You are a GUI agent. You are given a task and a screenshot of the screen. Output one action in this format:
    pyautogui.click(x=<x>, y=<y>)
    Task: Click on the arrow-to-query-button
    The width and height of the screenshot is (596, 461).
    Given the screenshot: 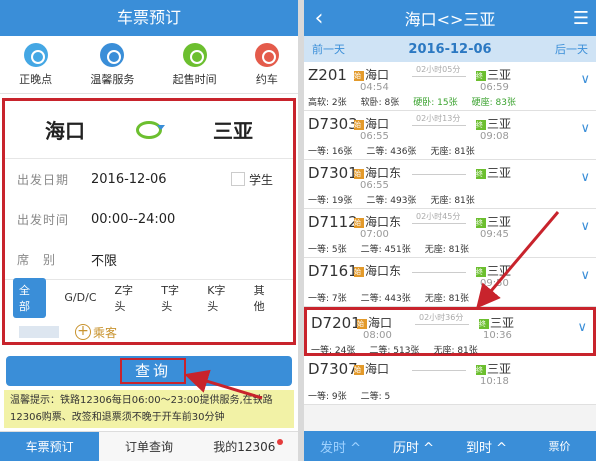 What is the action you would take?
    pyautogui.click(x=223, y=384)
    